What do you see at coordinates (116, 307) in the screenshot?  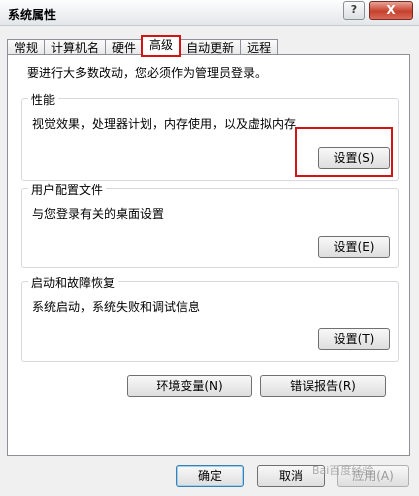 I see `startup-recovery-description: 系统启动，系统失败和调试信息` at bounding box center [116, 307].